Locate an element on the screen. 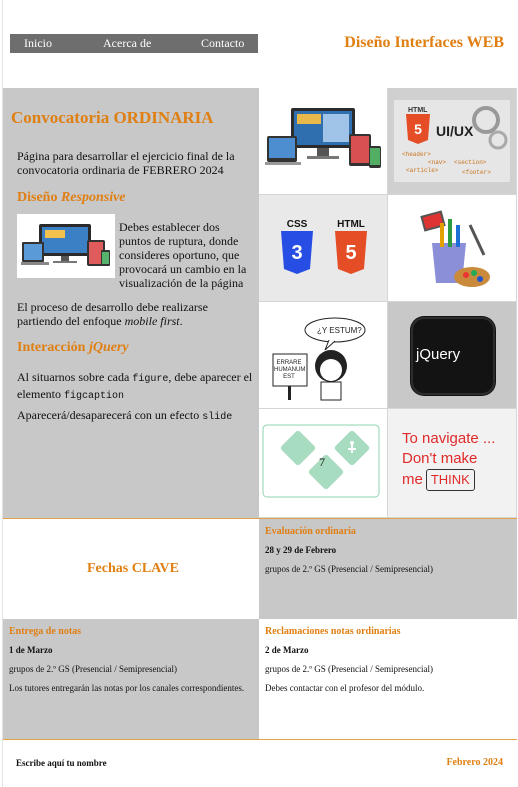 The width and height of the screenshot is (518, 787). evaluation-date: 28 y 29 de Febrero is located at coordinates (301, 550).